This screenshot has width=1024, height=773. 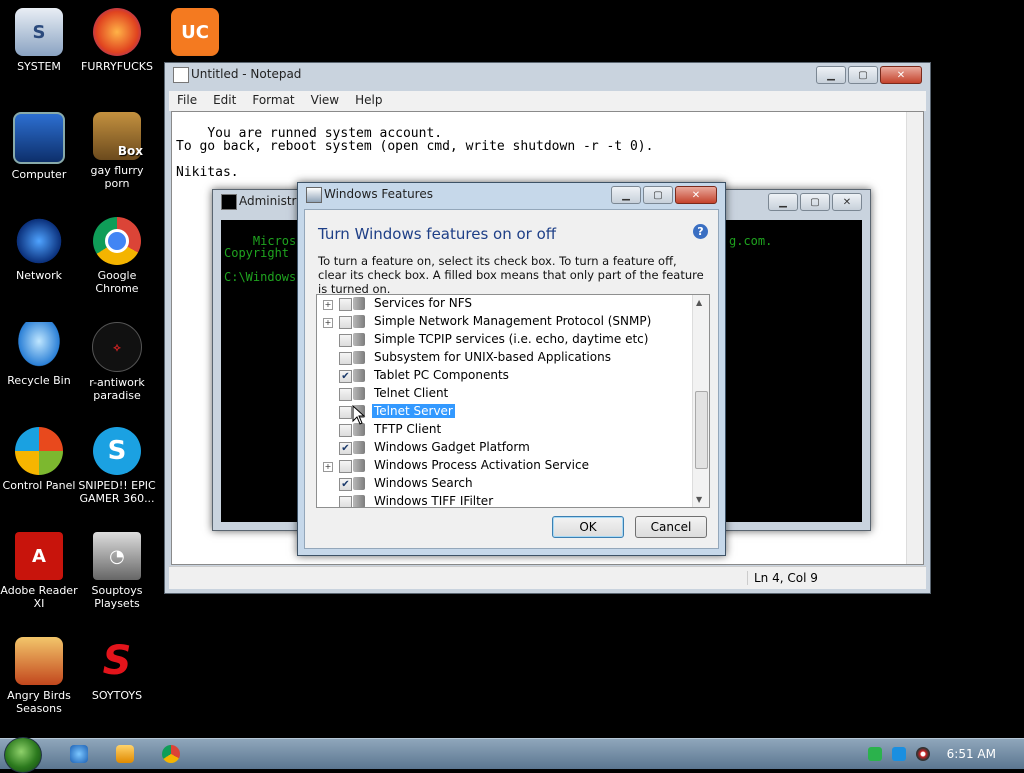 What do you see at coordinates (504, 484) in the screenshot?
I see `feature-row: ✔ Windows Search` at bounding box center [504, 484].